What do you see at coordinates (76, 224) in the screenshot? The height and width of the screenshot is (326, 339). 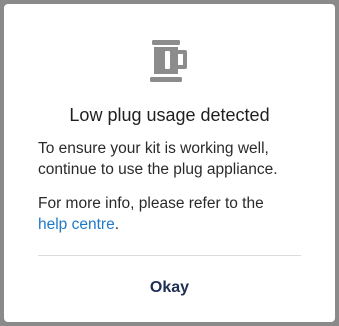 I see `help-centre-link: help centre` at bounding box center [76, 224].